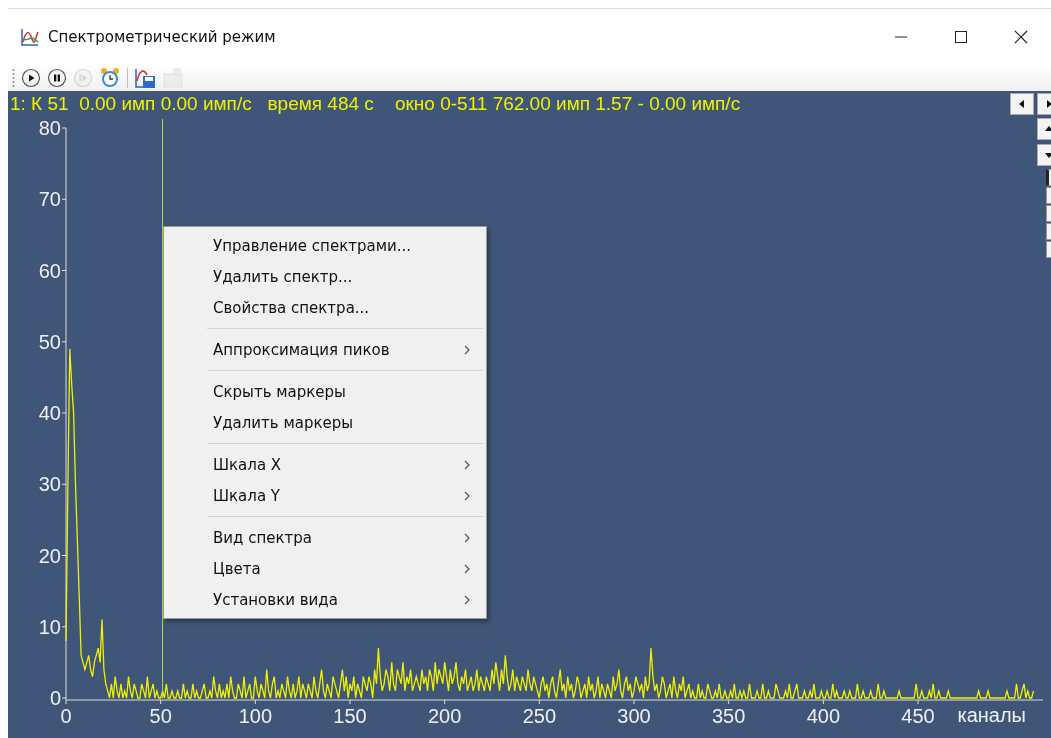 The width and height of the screenshot is (1051, 738). What do you see at coordinates (160, 716) in the screenshot?
I see `x-tick-label: 50` at bounding box center [160, 716].